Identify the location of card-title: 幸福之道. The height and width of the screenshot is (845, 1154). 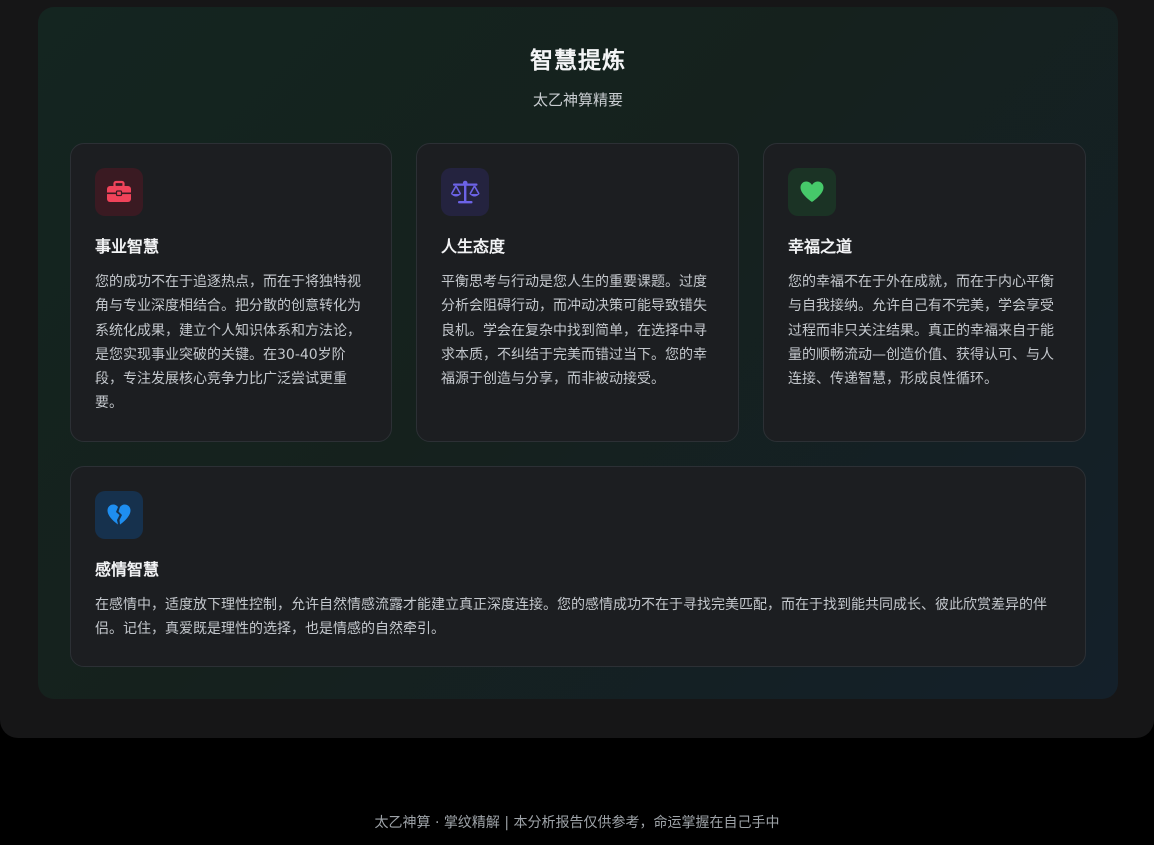
(820, 246).